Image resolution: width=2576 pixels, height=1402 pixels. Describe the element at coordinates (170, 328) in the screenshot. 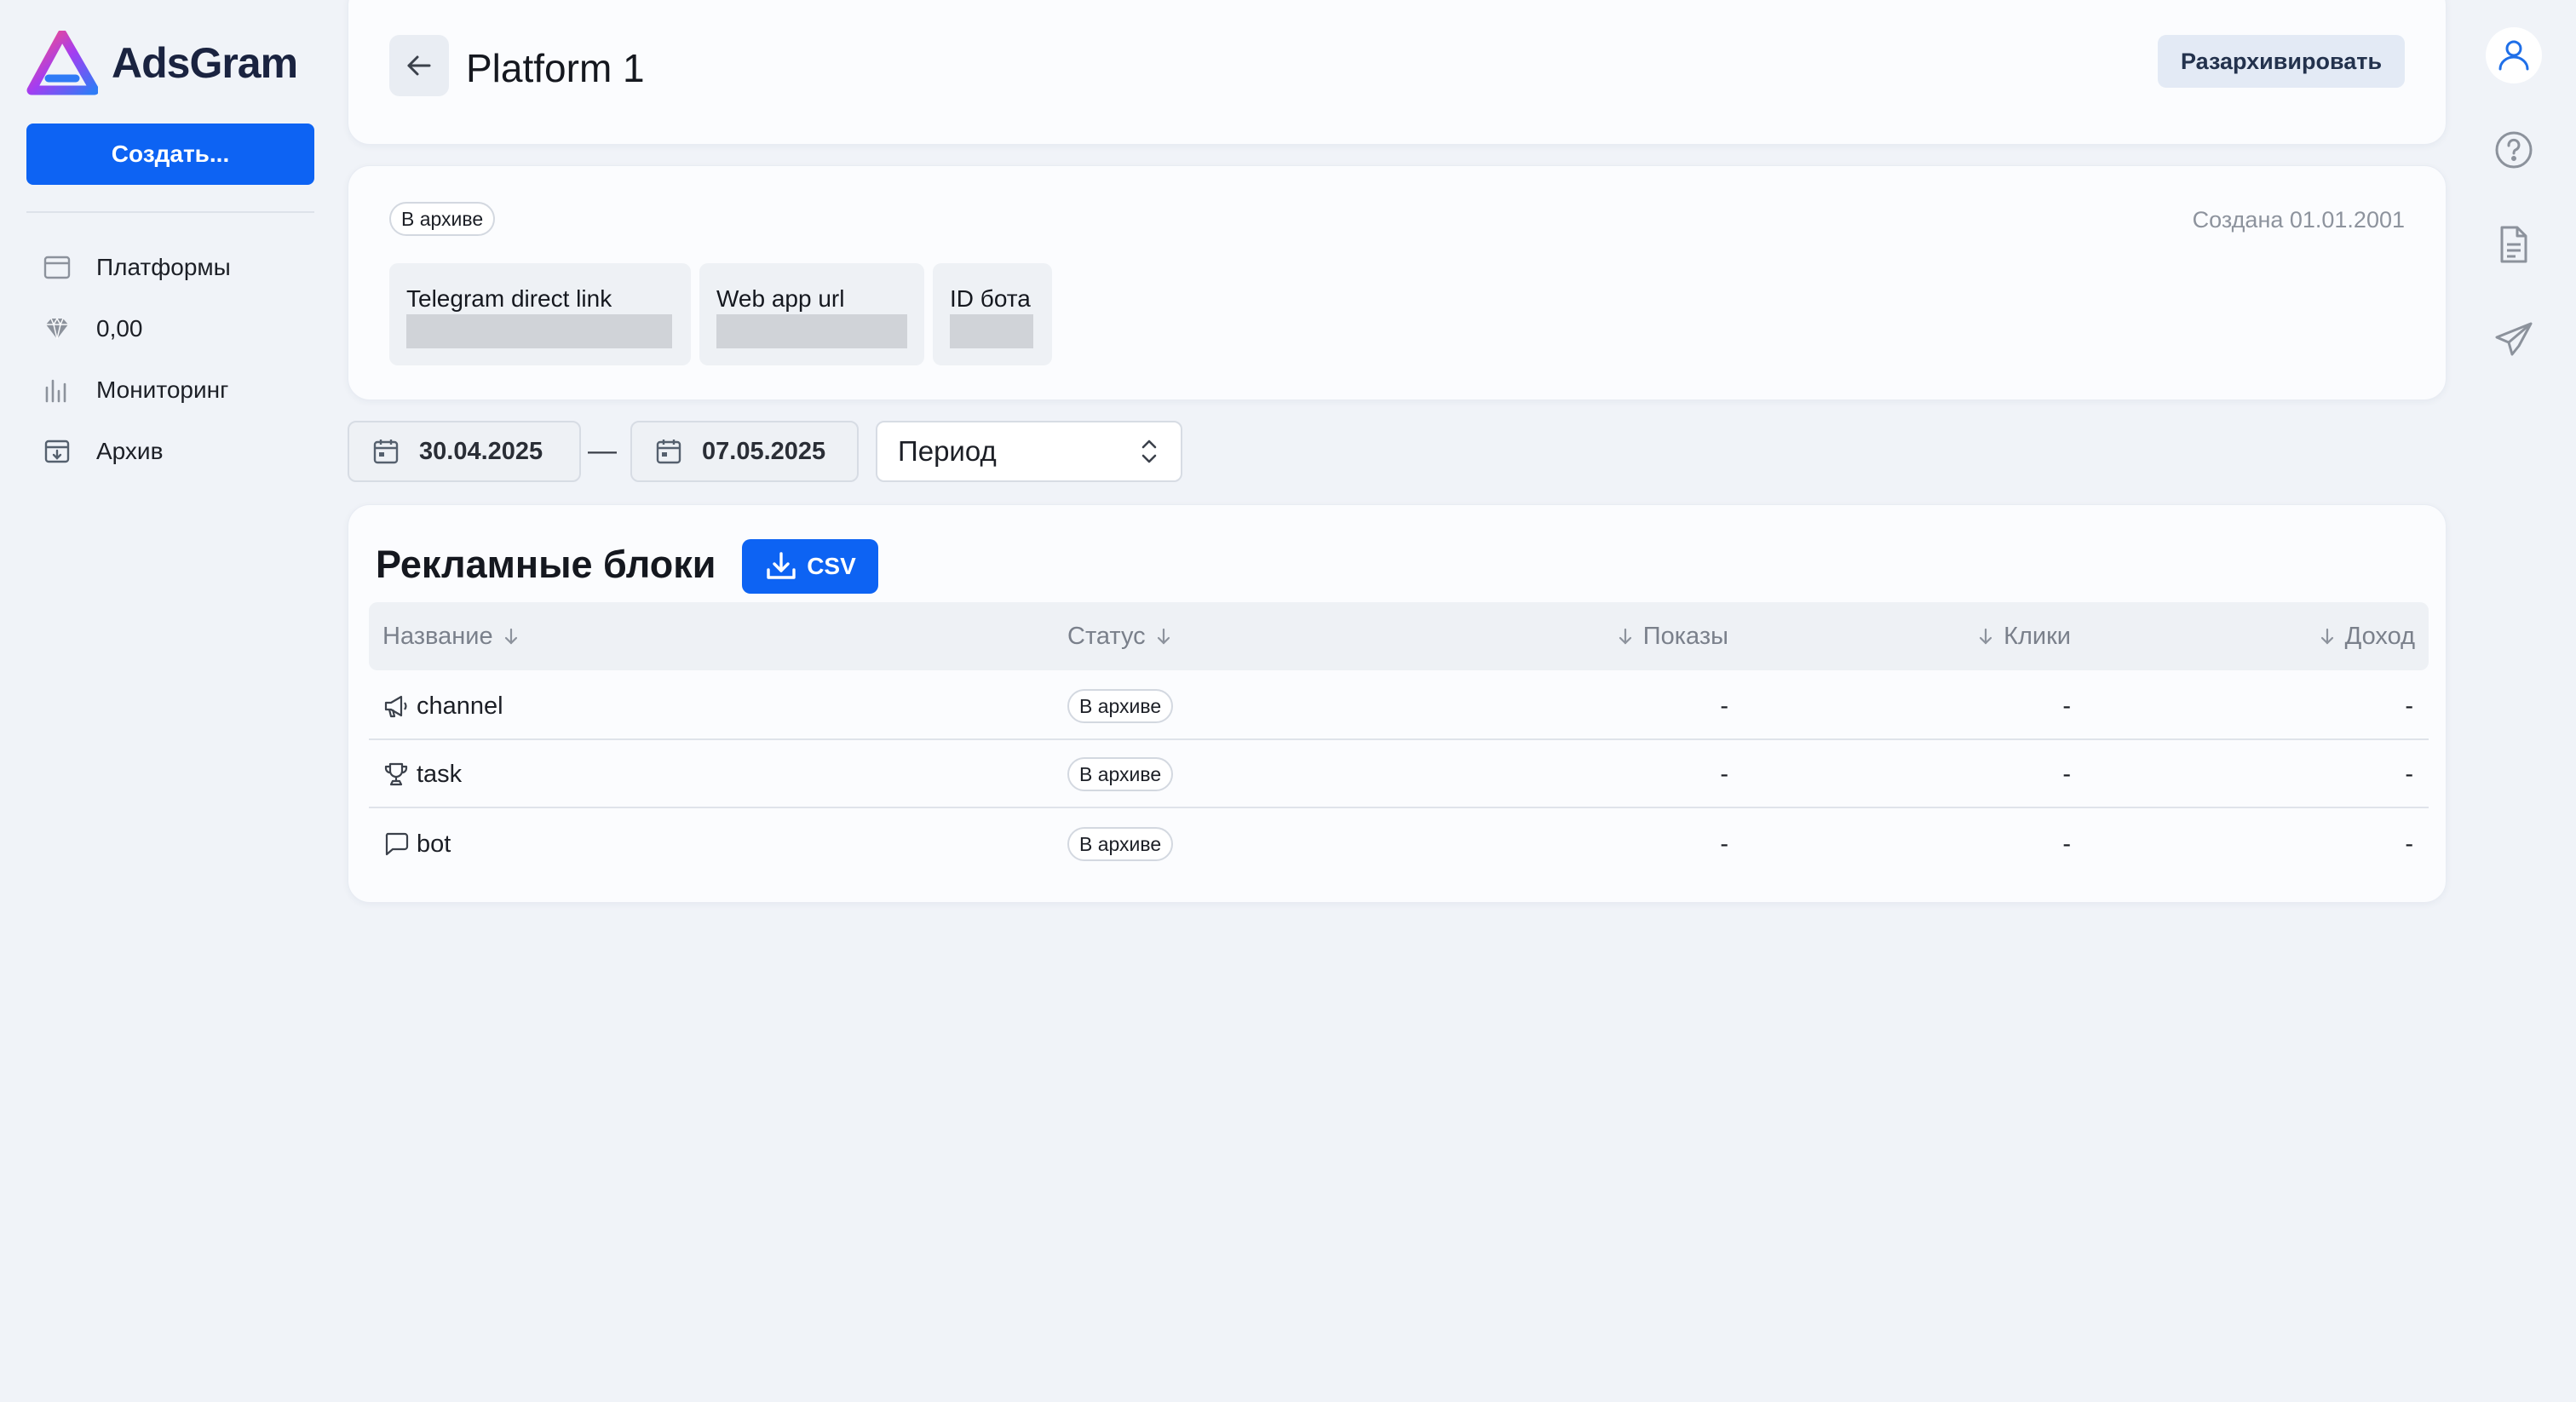

I see `sidebar-item-balance: 0,00` at that location.